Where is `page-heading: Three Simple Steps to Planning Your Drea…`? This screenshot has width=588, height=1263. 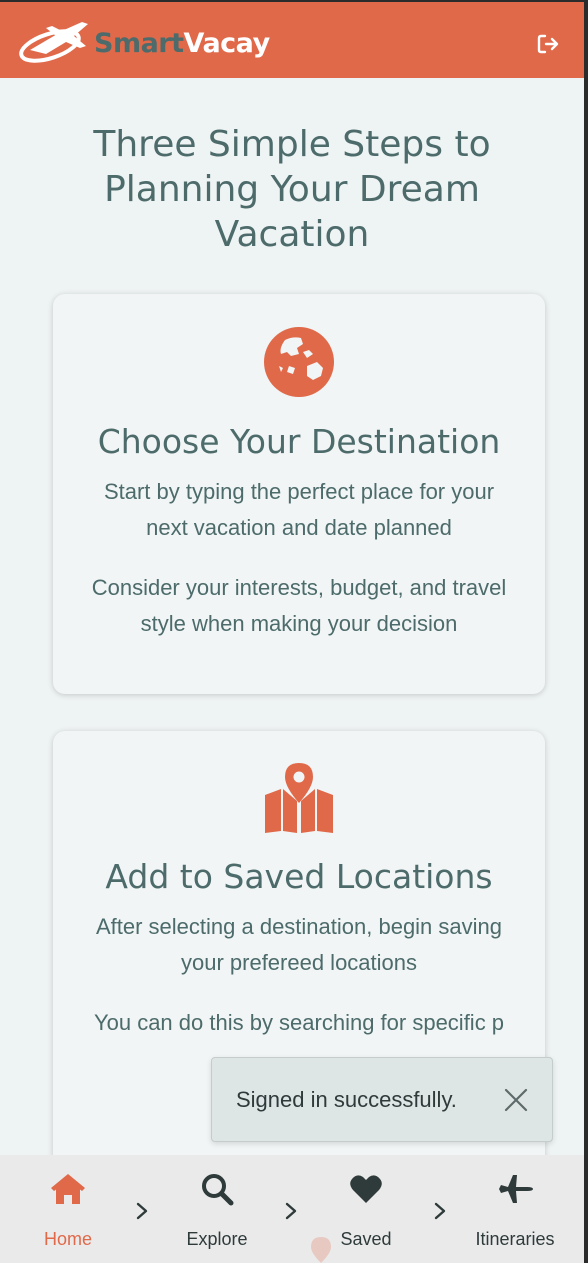
page-heading: Three Simple Steps to Planning Your Drea… is located at coordinates (292, 189).